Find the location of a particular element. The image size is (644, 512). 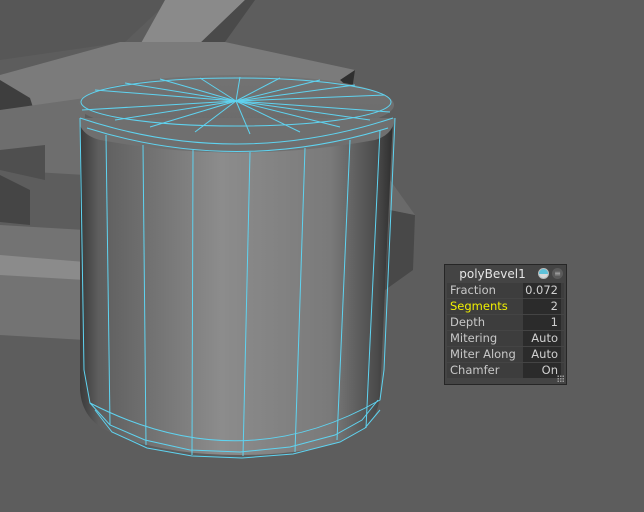

mitering-value: Auto is located at coordinates (542, 338).